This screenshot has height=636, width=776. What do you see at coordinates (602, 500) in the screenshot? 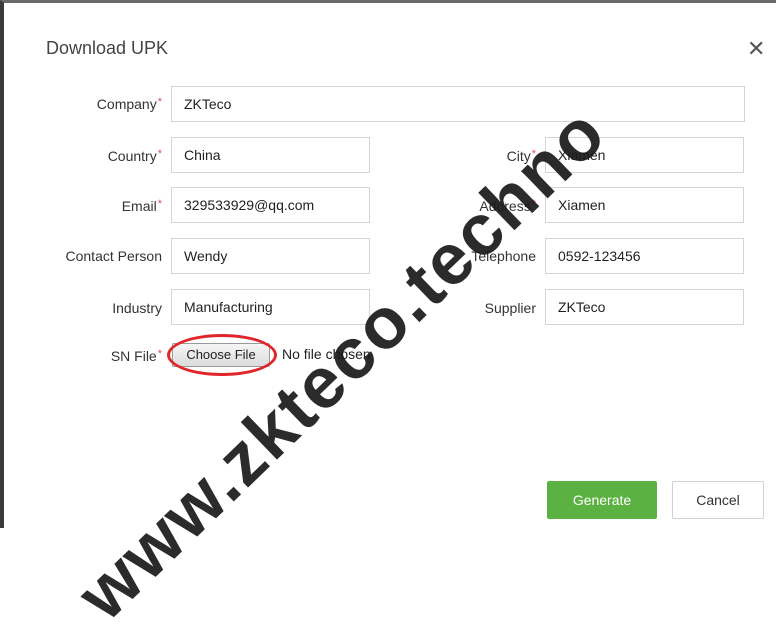
I see `generate-button: Generate` at bounding box center [602, 500].